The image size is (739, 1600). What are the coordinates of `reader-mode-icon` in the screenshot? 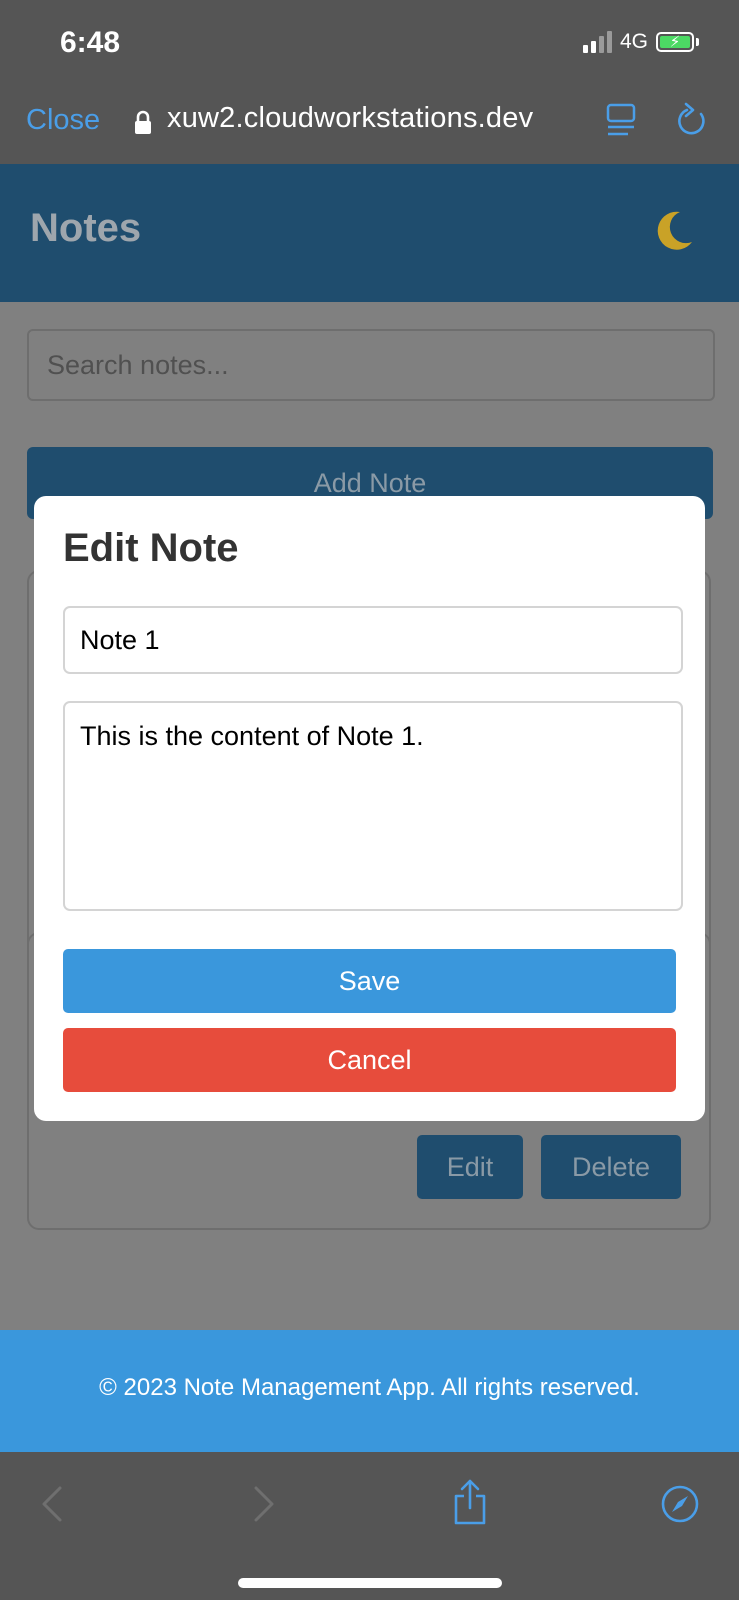 It's located at (621, 120).